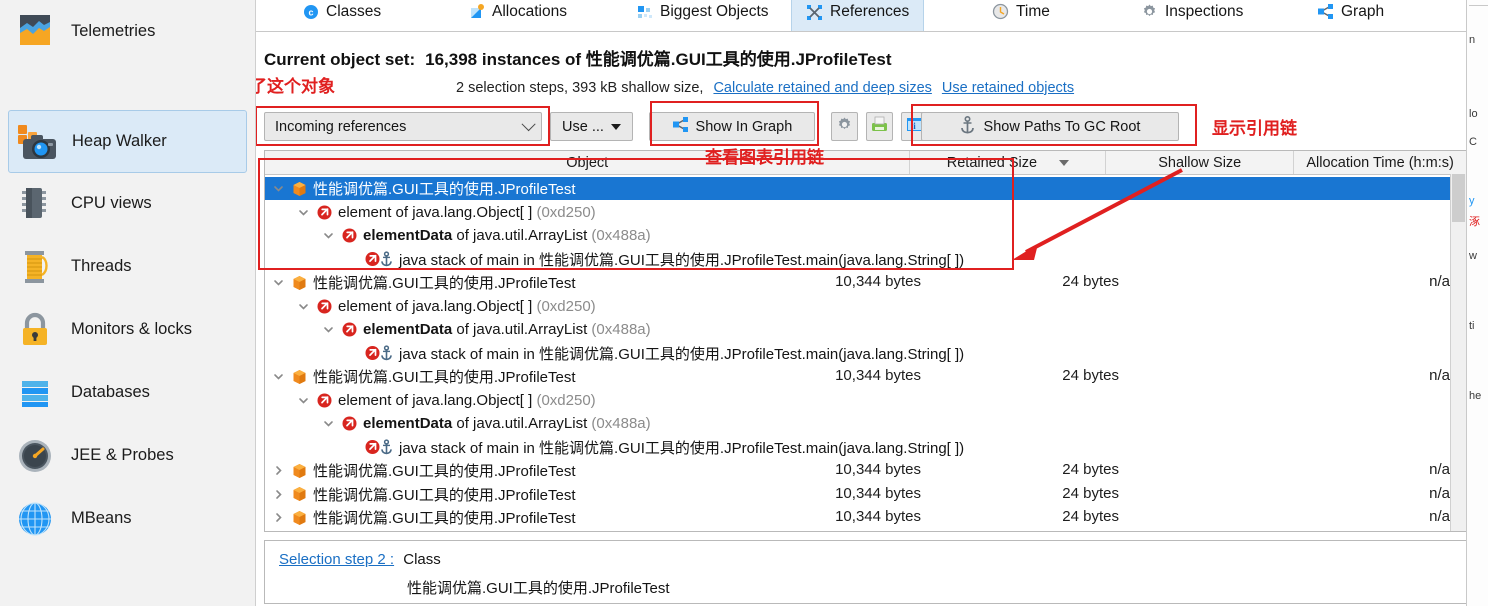  I want to click on selection-step-link: Selection step 2 :, so click(336, 559).